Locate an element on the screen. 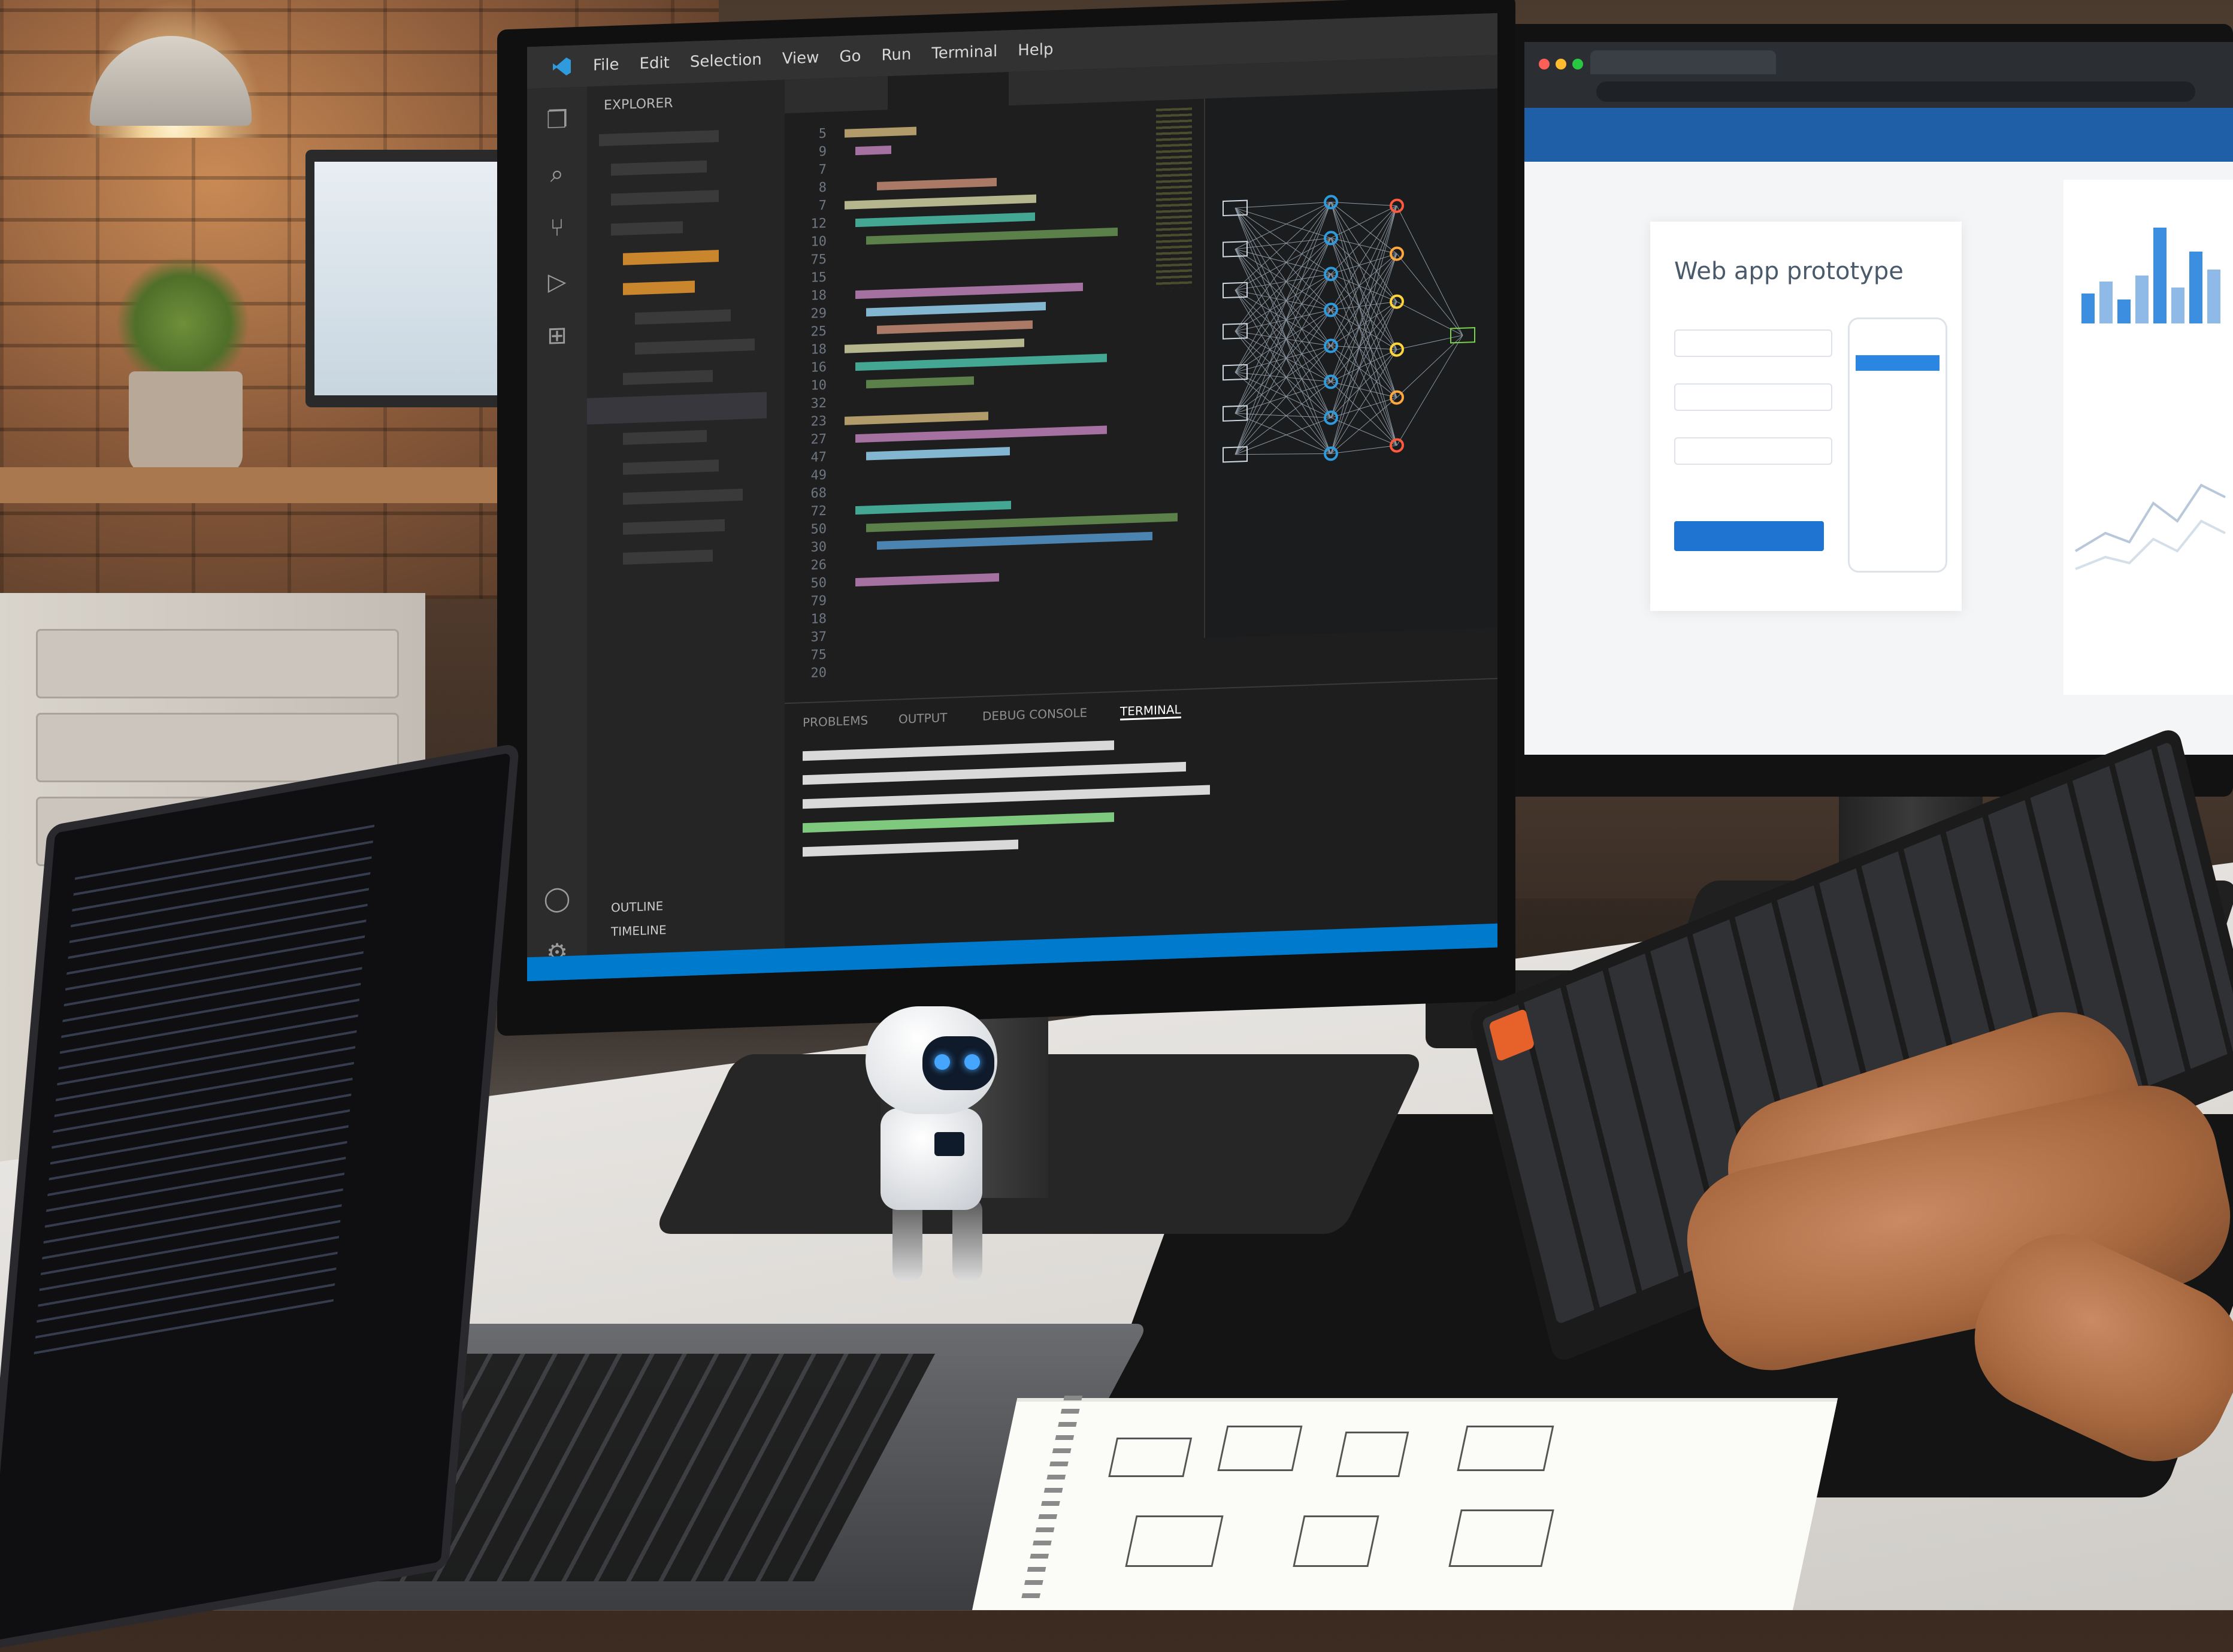 The width and height of the screenshot is (2233, 1652). line-number: 8 is located at coordinates (822, 188).